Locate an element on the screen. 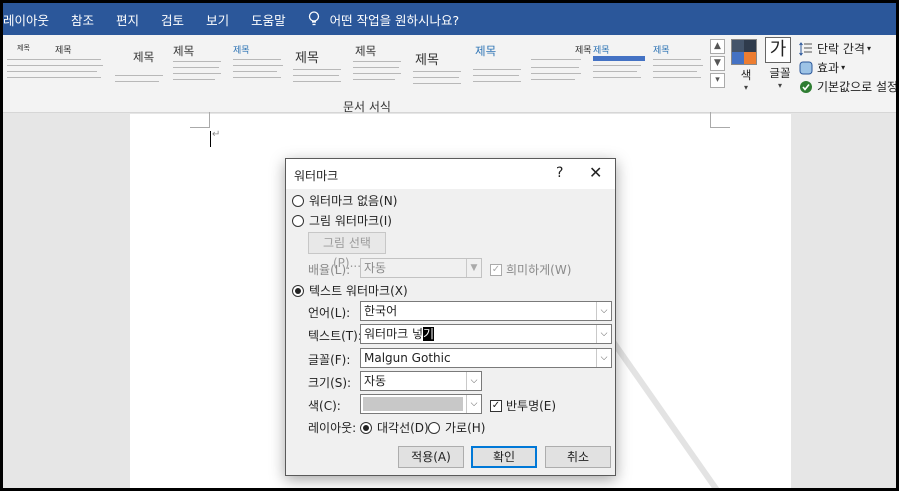  no-watermark-label: 워터마크 없음(N) is located at coordinates (353, 201).